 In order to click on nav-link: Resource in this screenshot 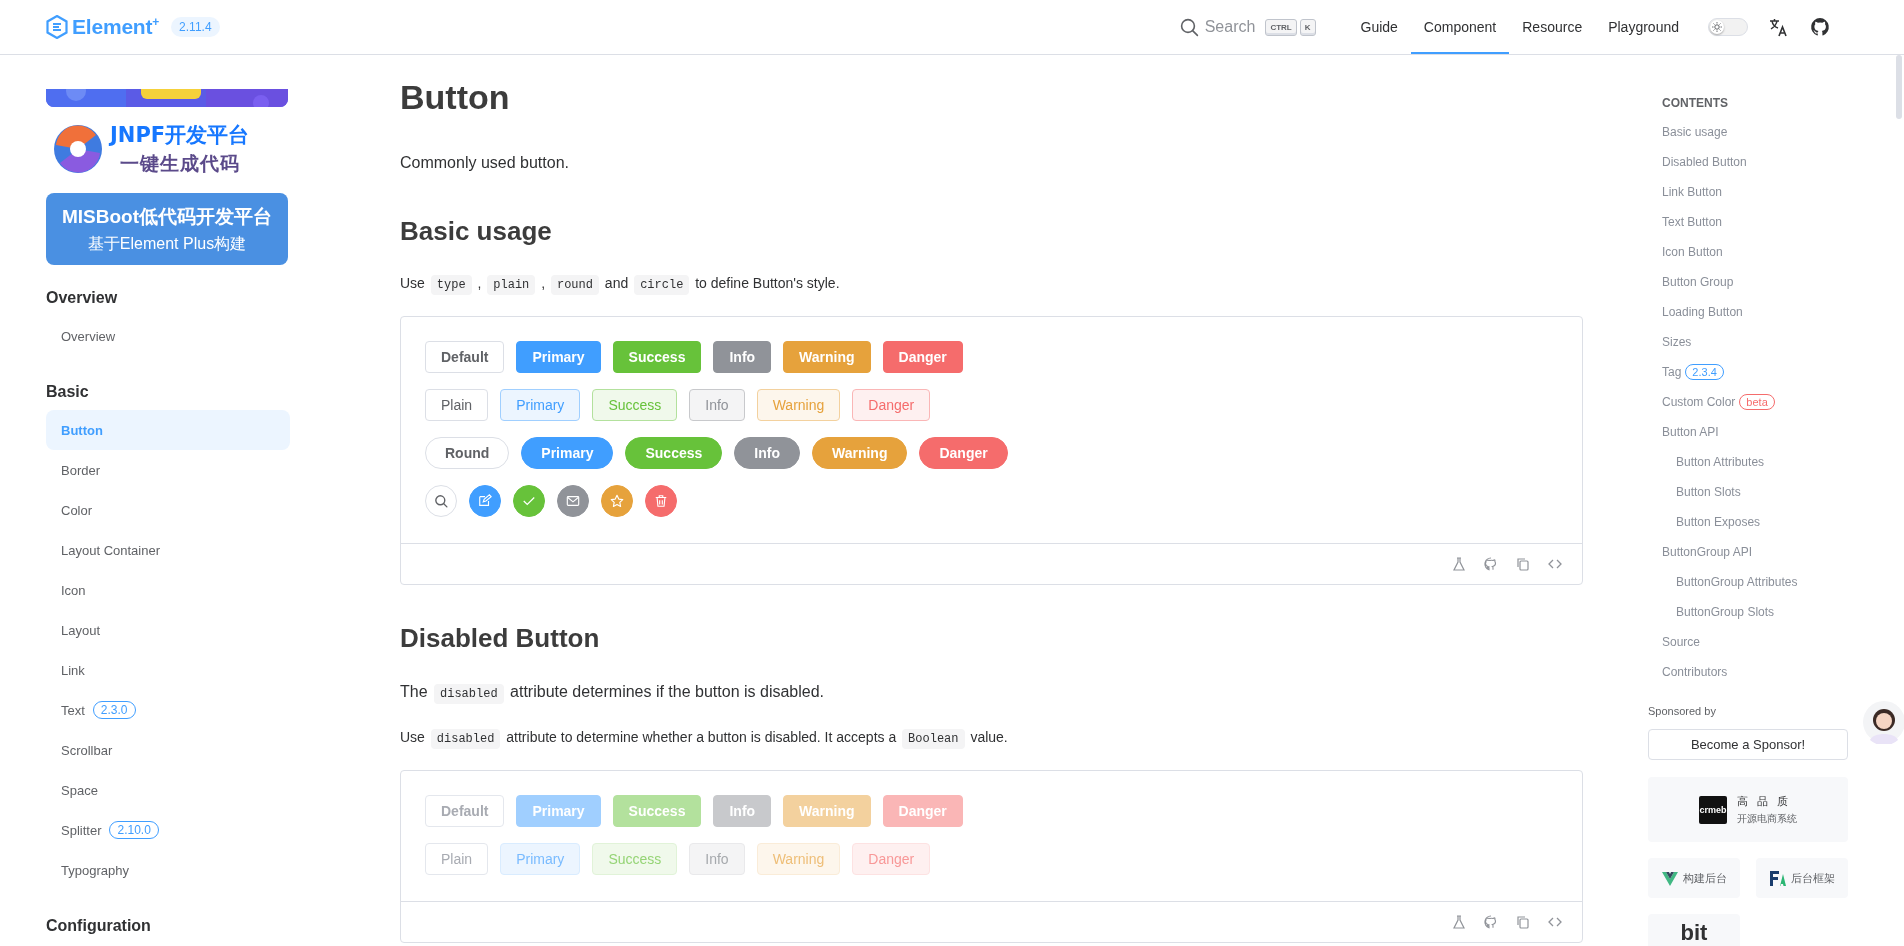, I will do `click(1552, 27)`.